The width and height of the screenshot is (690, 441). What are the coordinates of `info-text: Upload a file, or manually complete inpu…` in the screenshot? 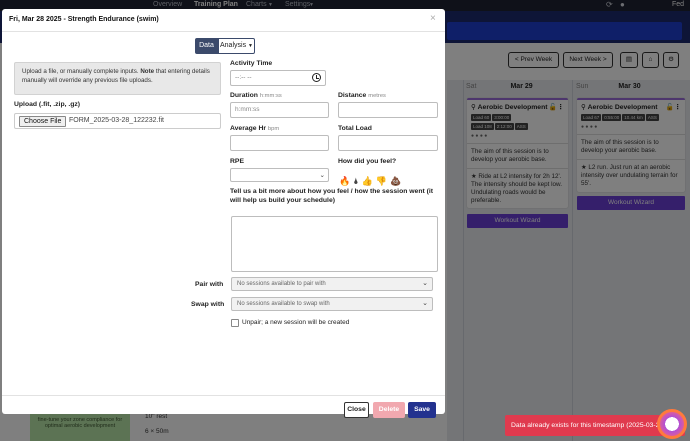 It's located at (80, 71).